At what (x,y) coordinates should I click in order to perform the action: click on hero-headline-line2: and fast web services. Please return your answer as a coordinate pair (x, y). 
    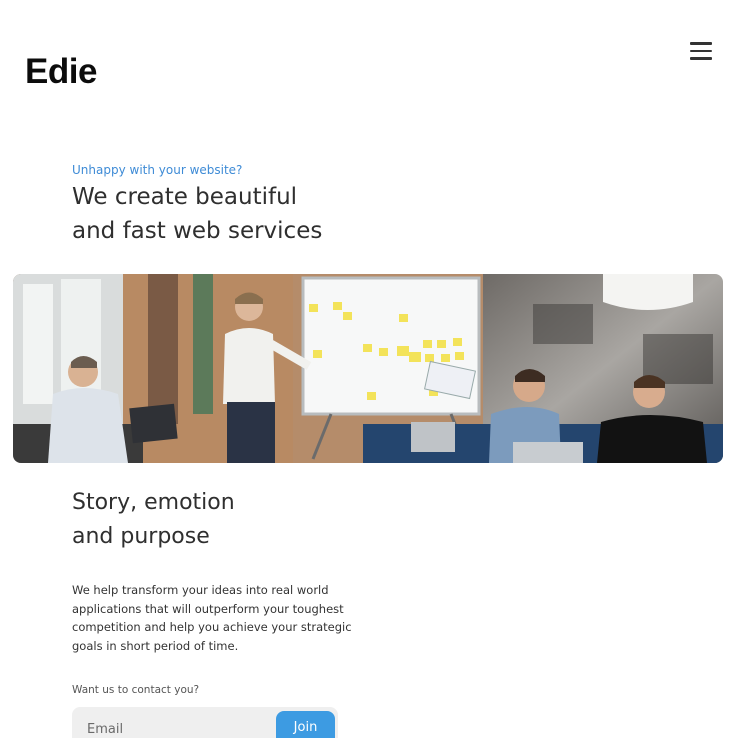
    Looking at the image, I should click on (197, 231).